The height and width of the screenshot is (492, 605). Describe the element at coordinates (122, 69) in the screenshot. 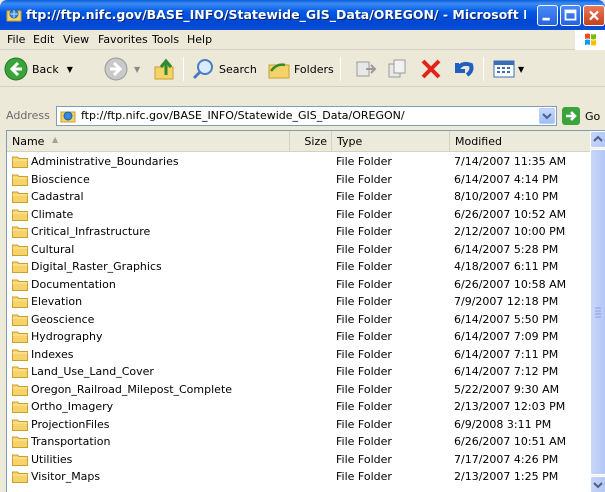

I see `forward-button: ▼` at that location.